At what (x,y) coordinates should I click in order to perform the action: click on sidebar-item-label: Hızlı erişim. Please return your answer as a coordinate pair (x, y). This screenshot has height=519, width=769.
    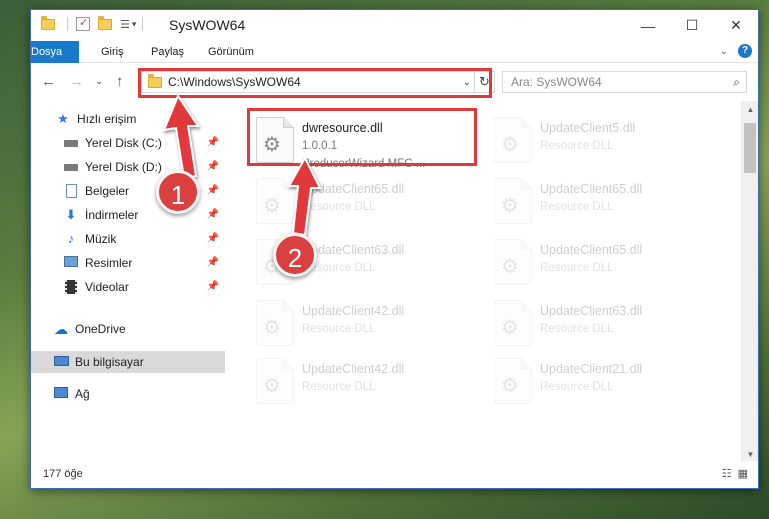
    Looking at the image, I should click on (107, 119).